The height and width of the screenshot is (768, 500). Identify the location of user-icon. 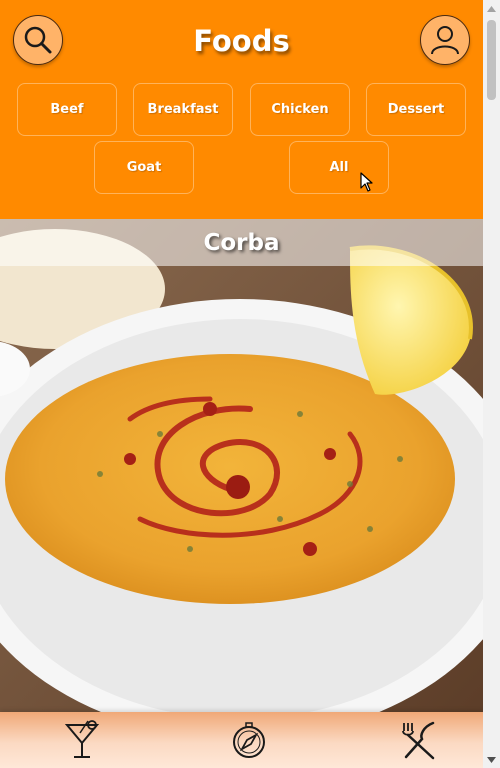
(445, 40).